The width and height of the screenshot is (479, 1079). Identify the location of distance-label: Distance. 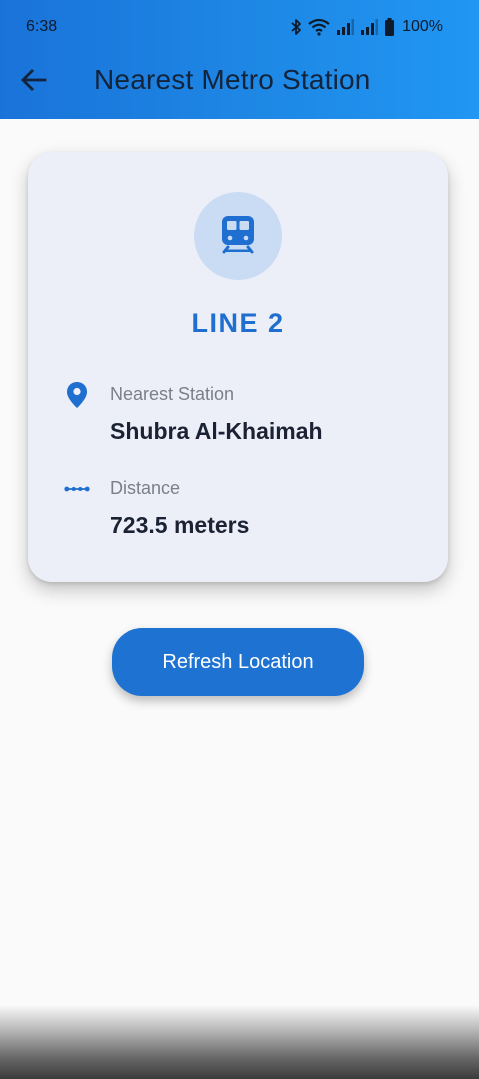
(145, 488).